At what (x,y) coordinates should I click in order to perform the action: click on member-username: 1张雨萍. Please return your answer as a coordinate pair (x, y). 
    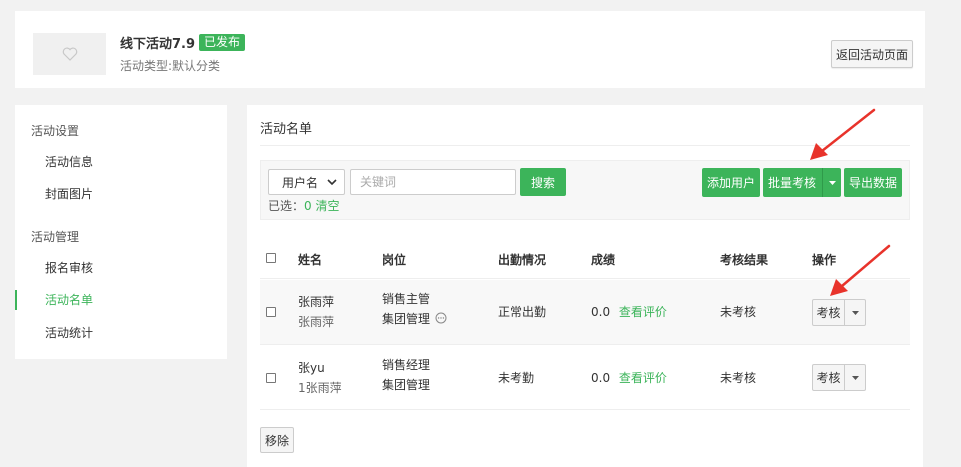
    Looking at the image, I should click on (320, 388).